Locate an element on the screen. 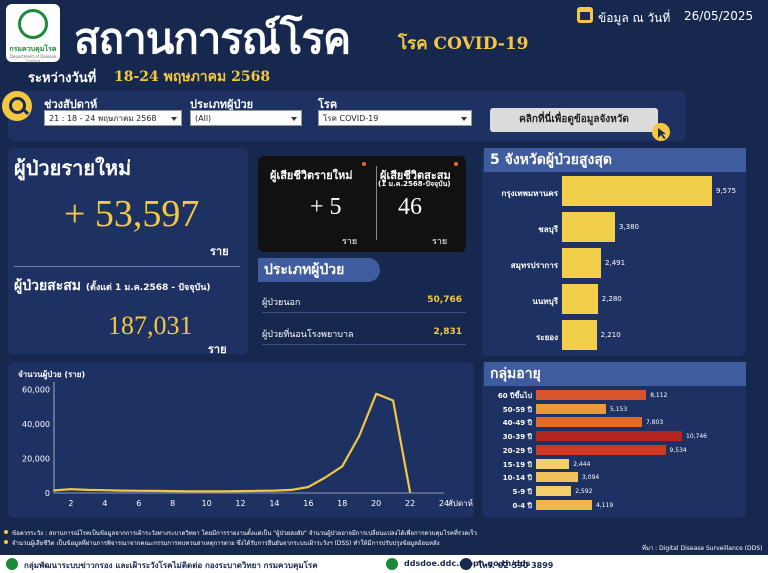  province-value: 2,280 is located at coordinates (611, 299).